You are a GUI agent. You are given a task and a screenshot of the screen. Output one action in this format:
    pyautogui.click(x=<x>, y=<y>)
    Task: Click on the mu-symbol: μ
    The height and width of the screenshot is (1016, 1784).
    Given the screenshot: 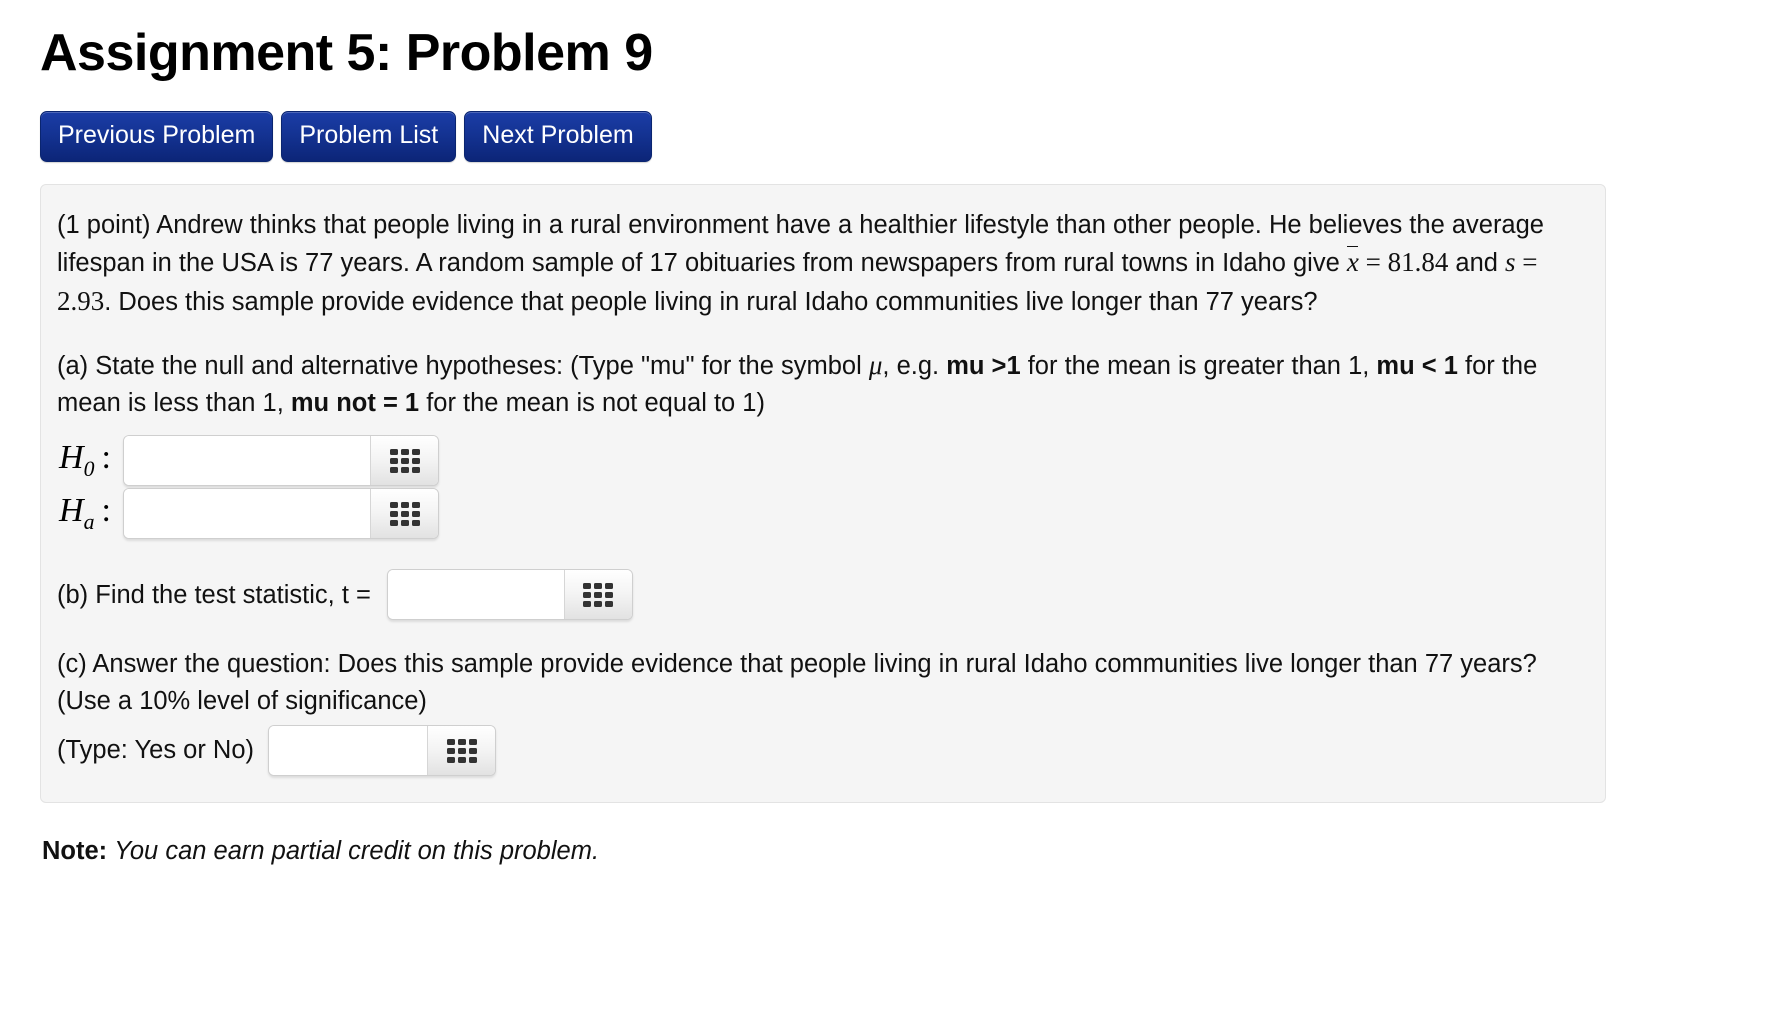 What is the action you would take?
    pyautogui.click(x=875, y=365)
    